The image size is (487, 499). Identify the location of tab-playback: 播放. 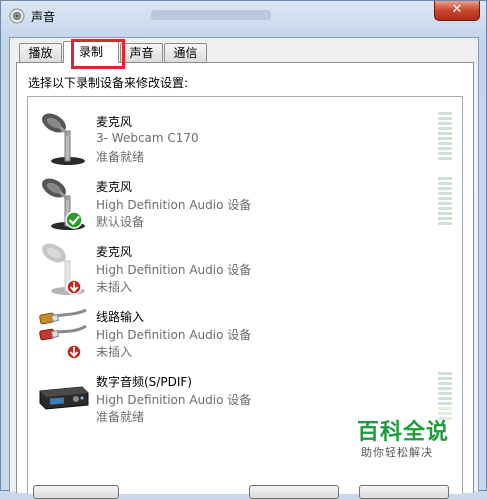
(40, 52).